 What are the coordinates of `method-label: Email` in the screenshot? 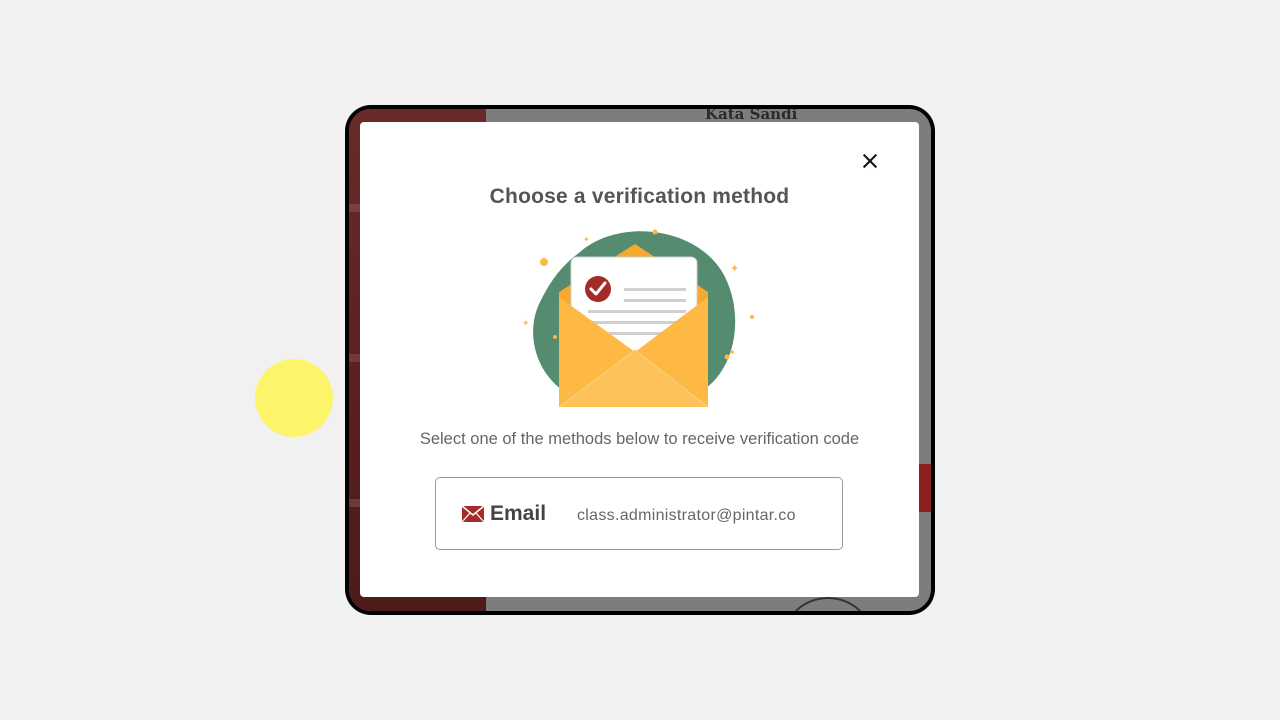 It's located at (518, 513).